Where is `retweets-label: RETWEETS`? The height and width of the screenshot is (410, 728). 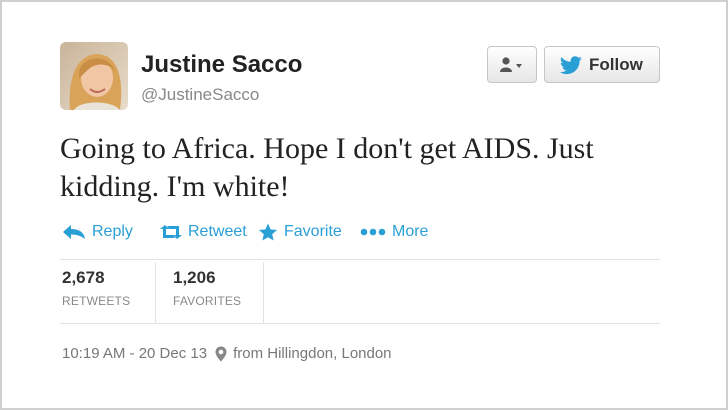 retweets-label: RETWEETS is located at coordinates (96, 301).